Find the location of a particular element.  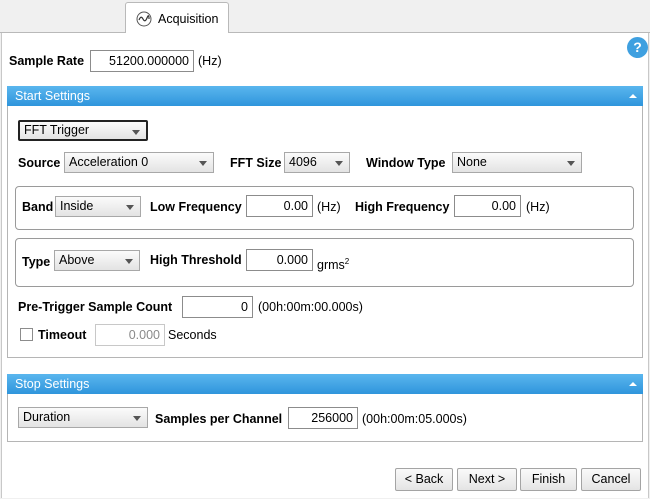

sample-rate-unit: (Hz) is located at coordinates (210, 61).